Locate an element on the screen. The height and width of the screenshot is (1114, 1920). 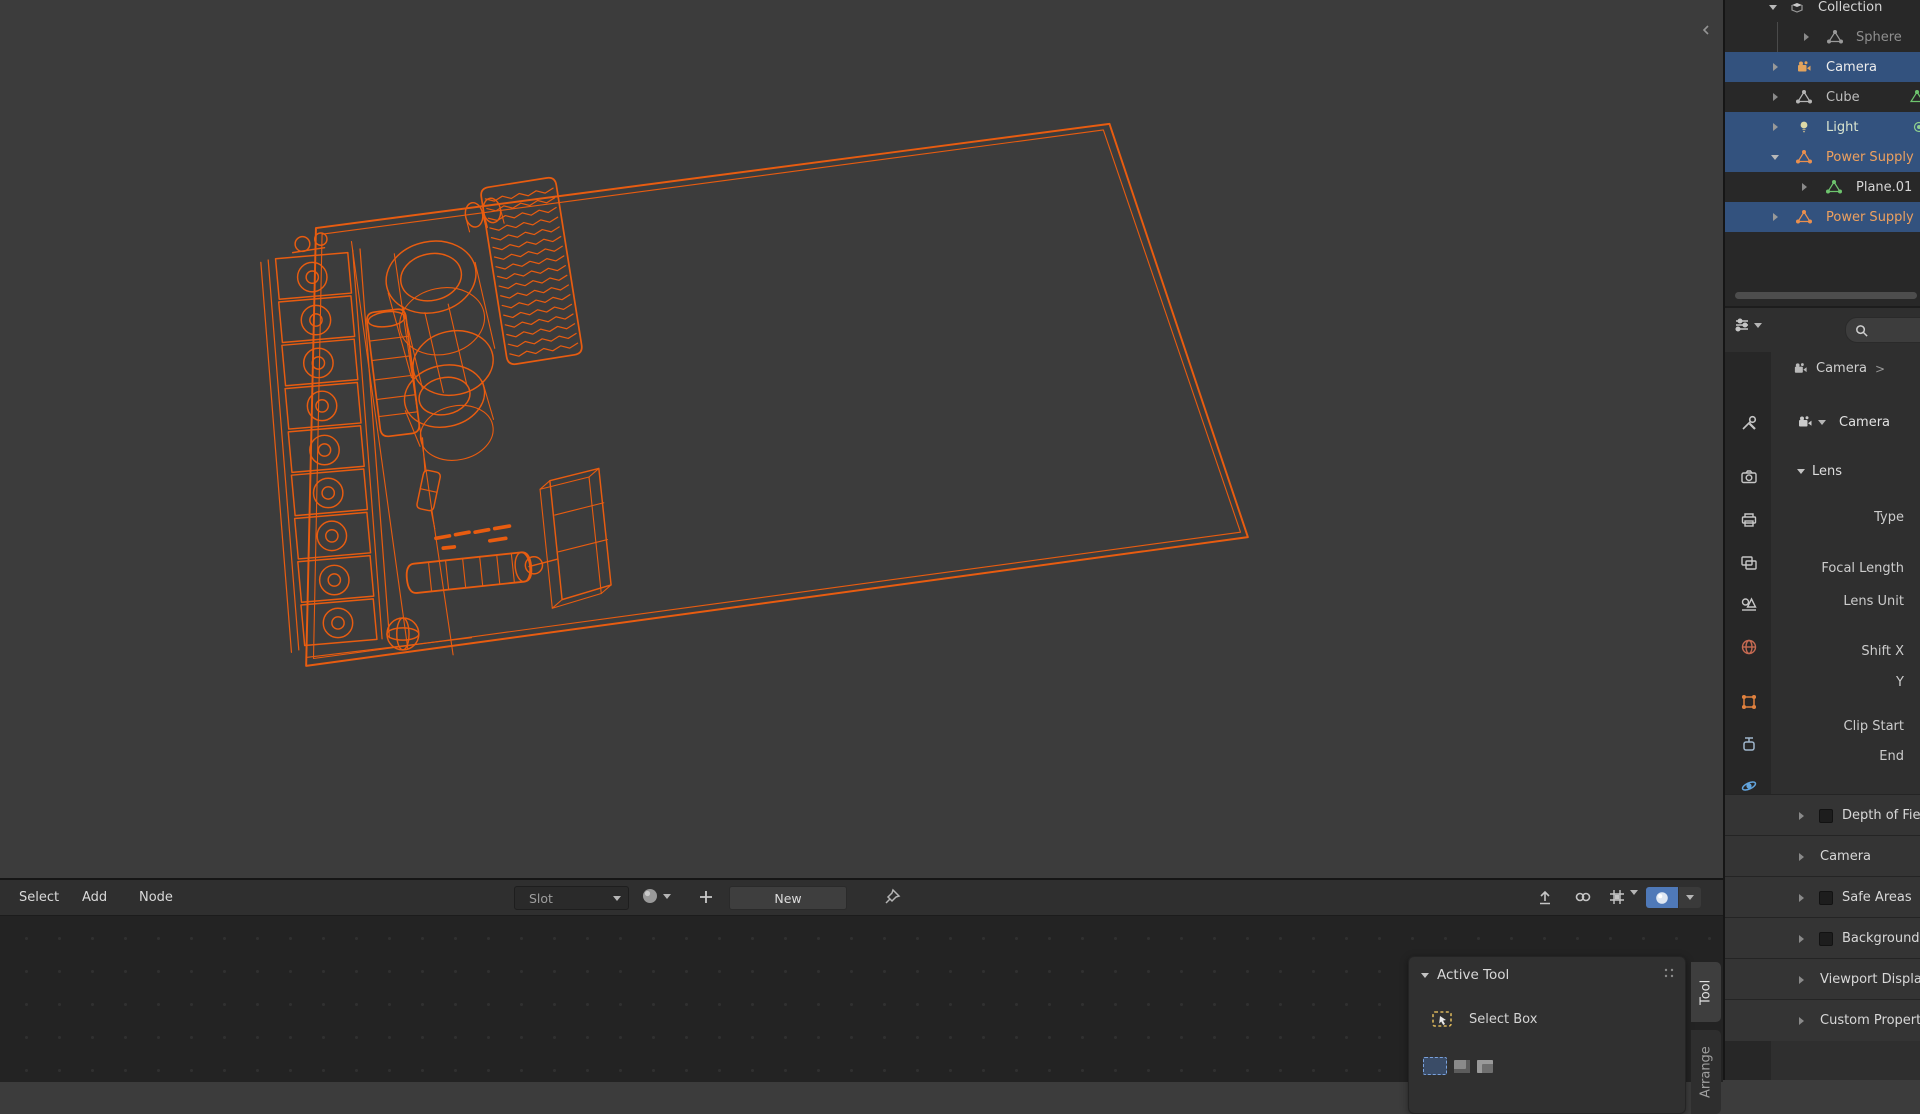
id-name-value: Camera is located at coordinates (1864, 422).